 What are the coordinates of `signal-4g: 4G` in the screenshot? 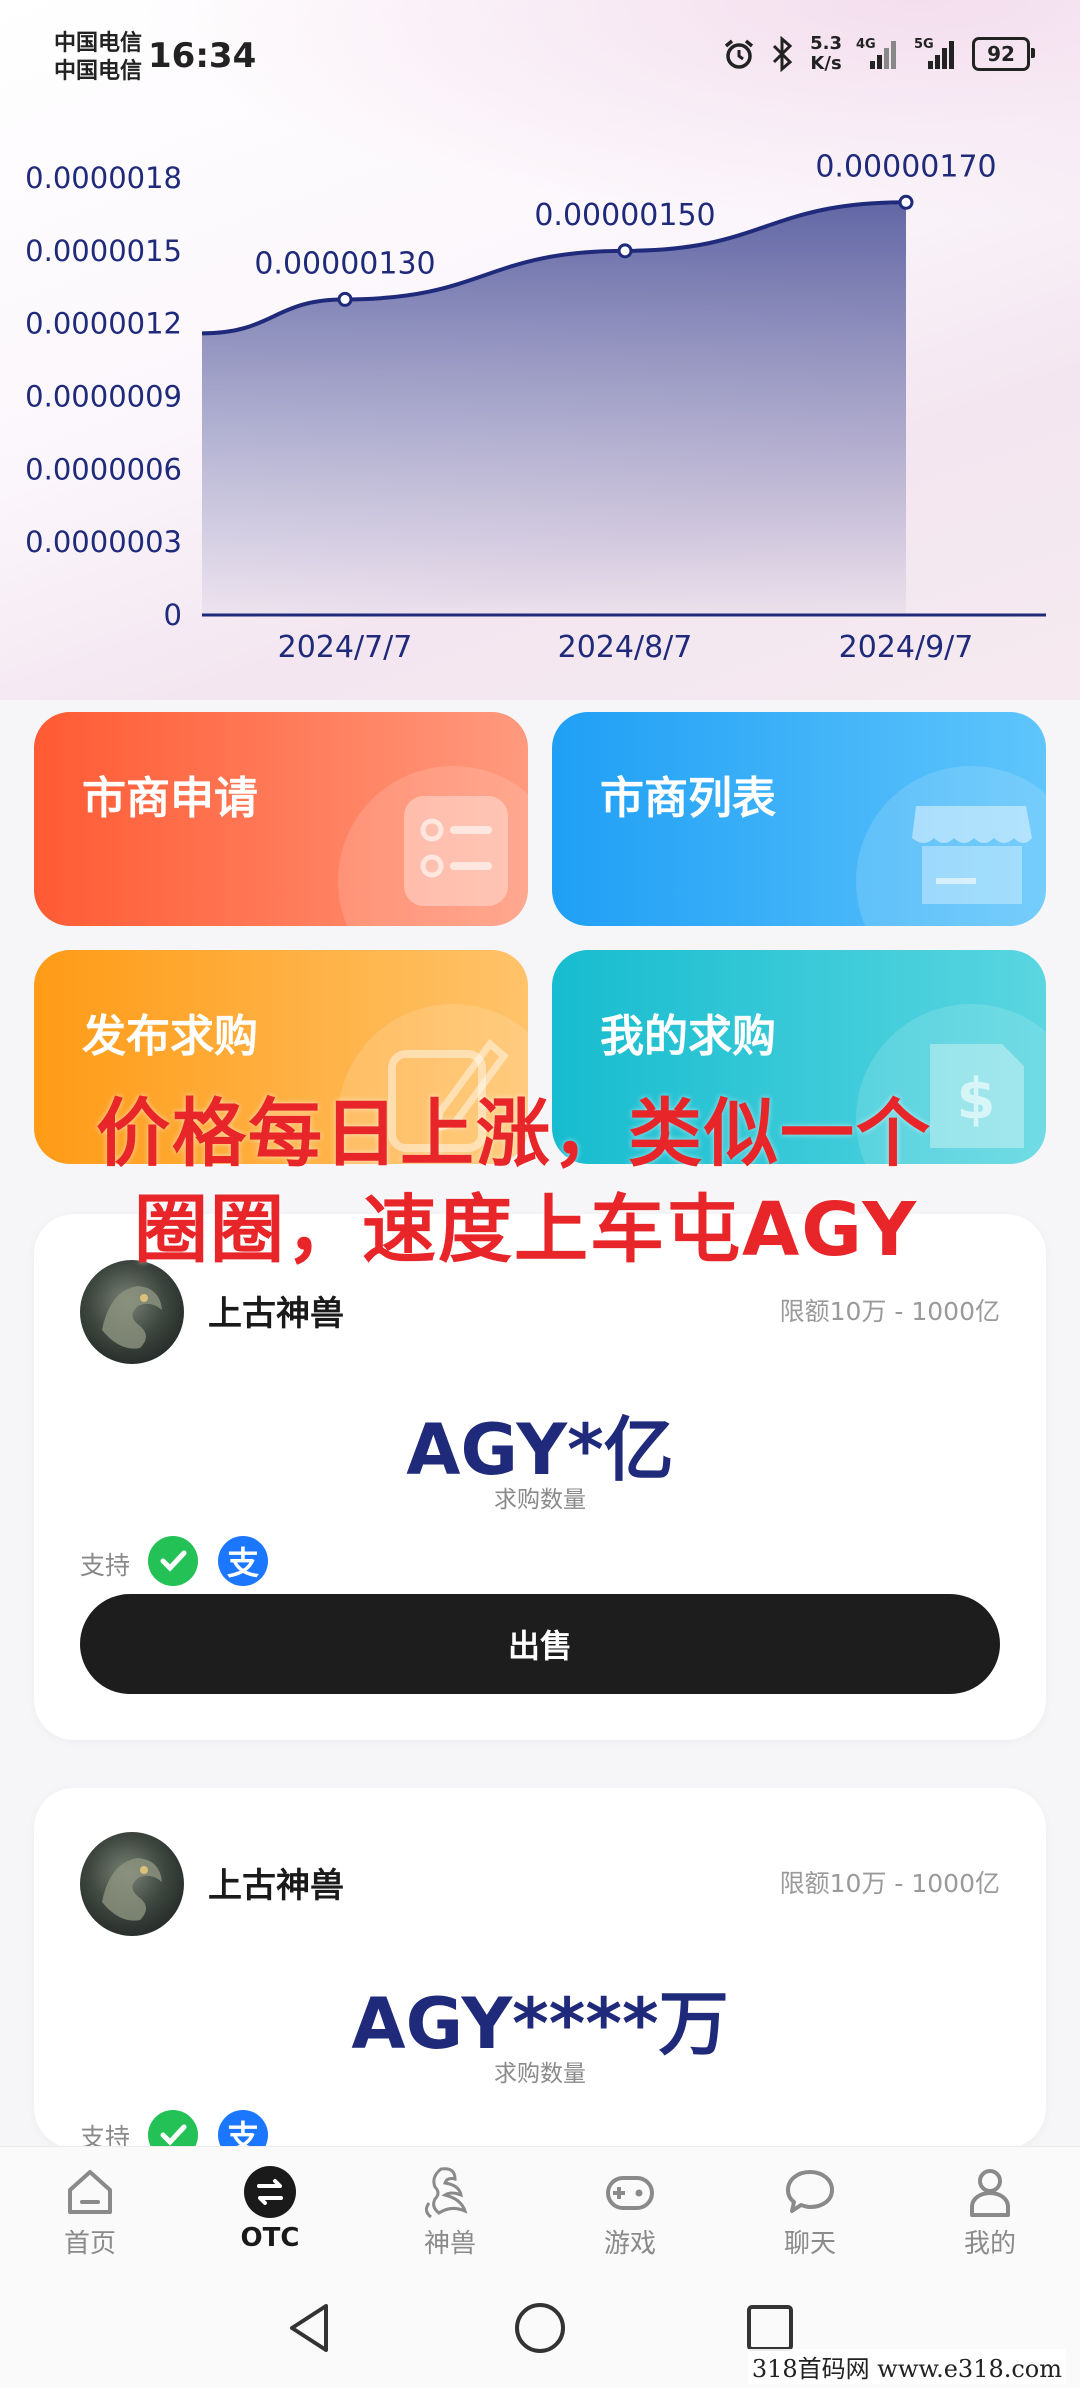 It's located at (878, 54).